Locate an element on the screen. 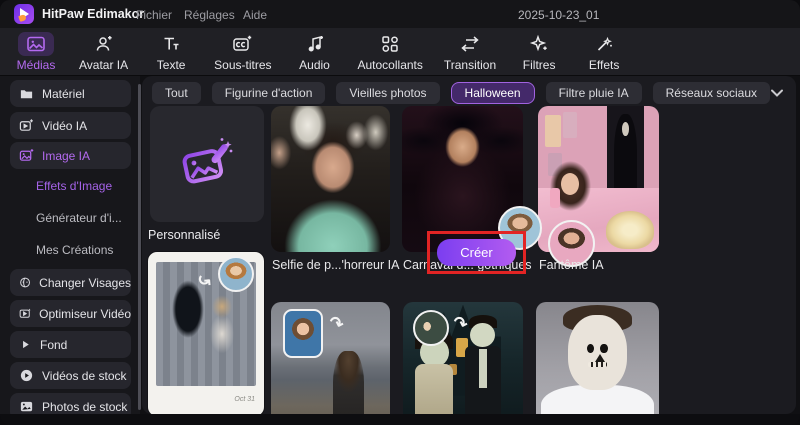 The image size is (800, 425). tab-filtres-label: Filtres is located at coordinates (539, 64).